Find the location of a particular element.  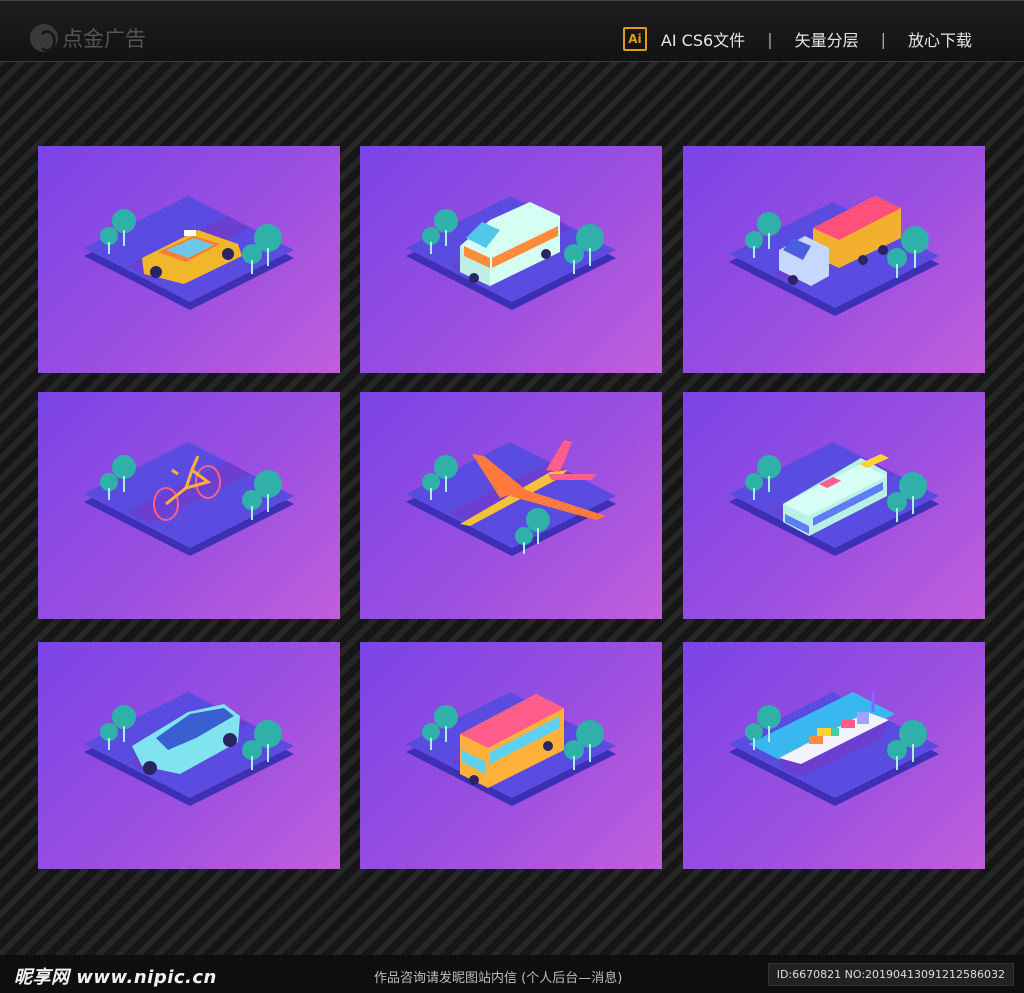

download-label: 放心下载 is located at coordinates (939, 40).